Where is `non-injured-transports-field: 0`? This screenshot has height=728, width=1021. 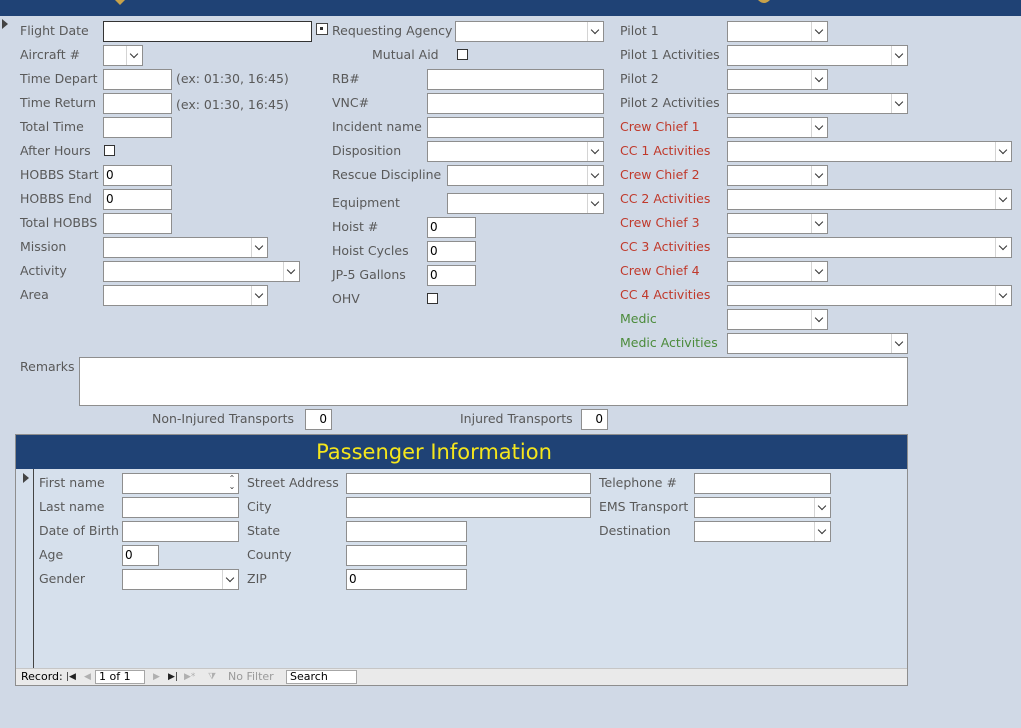
non-injured-transports-field: 0 is located at coordinates (318, 419).